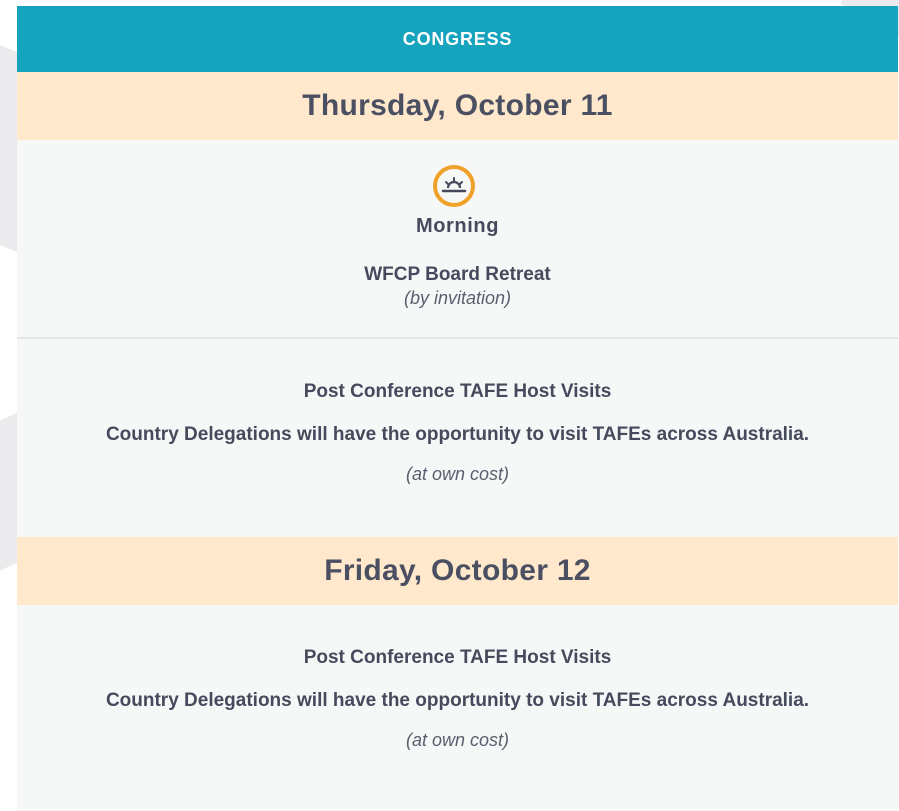 The width and height of the screenshot is (899, 811). Describe the element at coordinates (457, 298) in the screenshot. I see `event-note: (by invitation)` at that location.